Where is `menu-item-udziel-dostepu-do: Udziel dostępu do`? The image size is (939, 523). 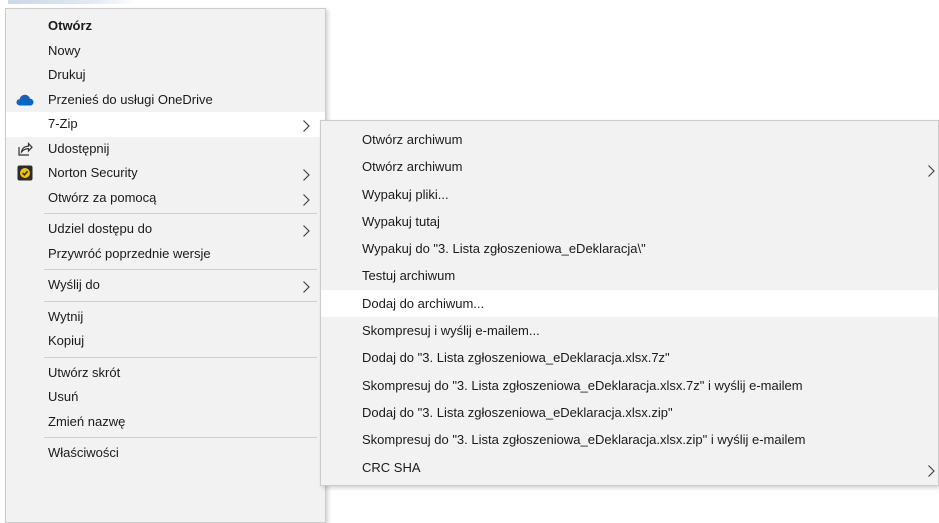 menu-item-udziel-dostepu-do: Udziel dostępu do is located at coordinates (165, 229).